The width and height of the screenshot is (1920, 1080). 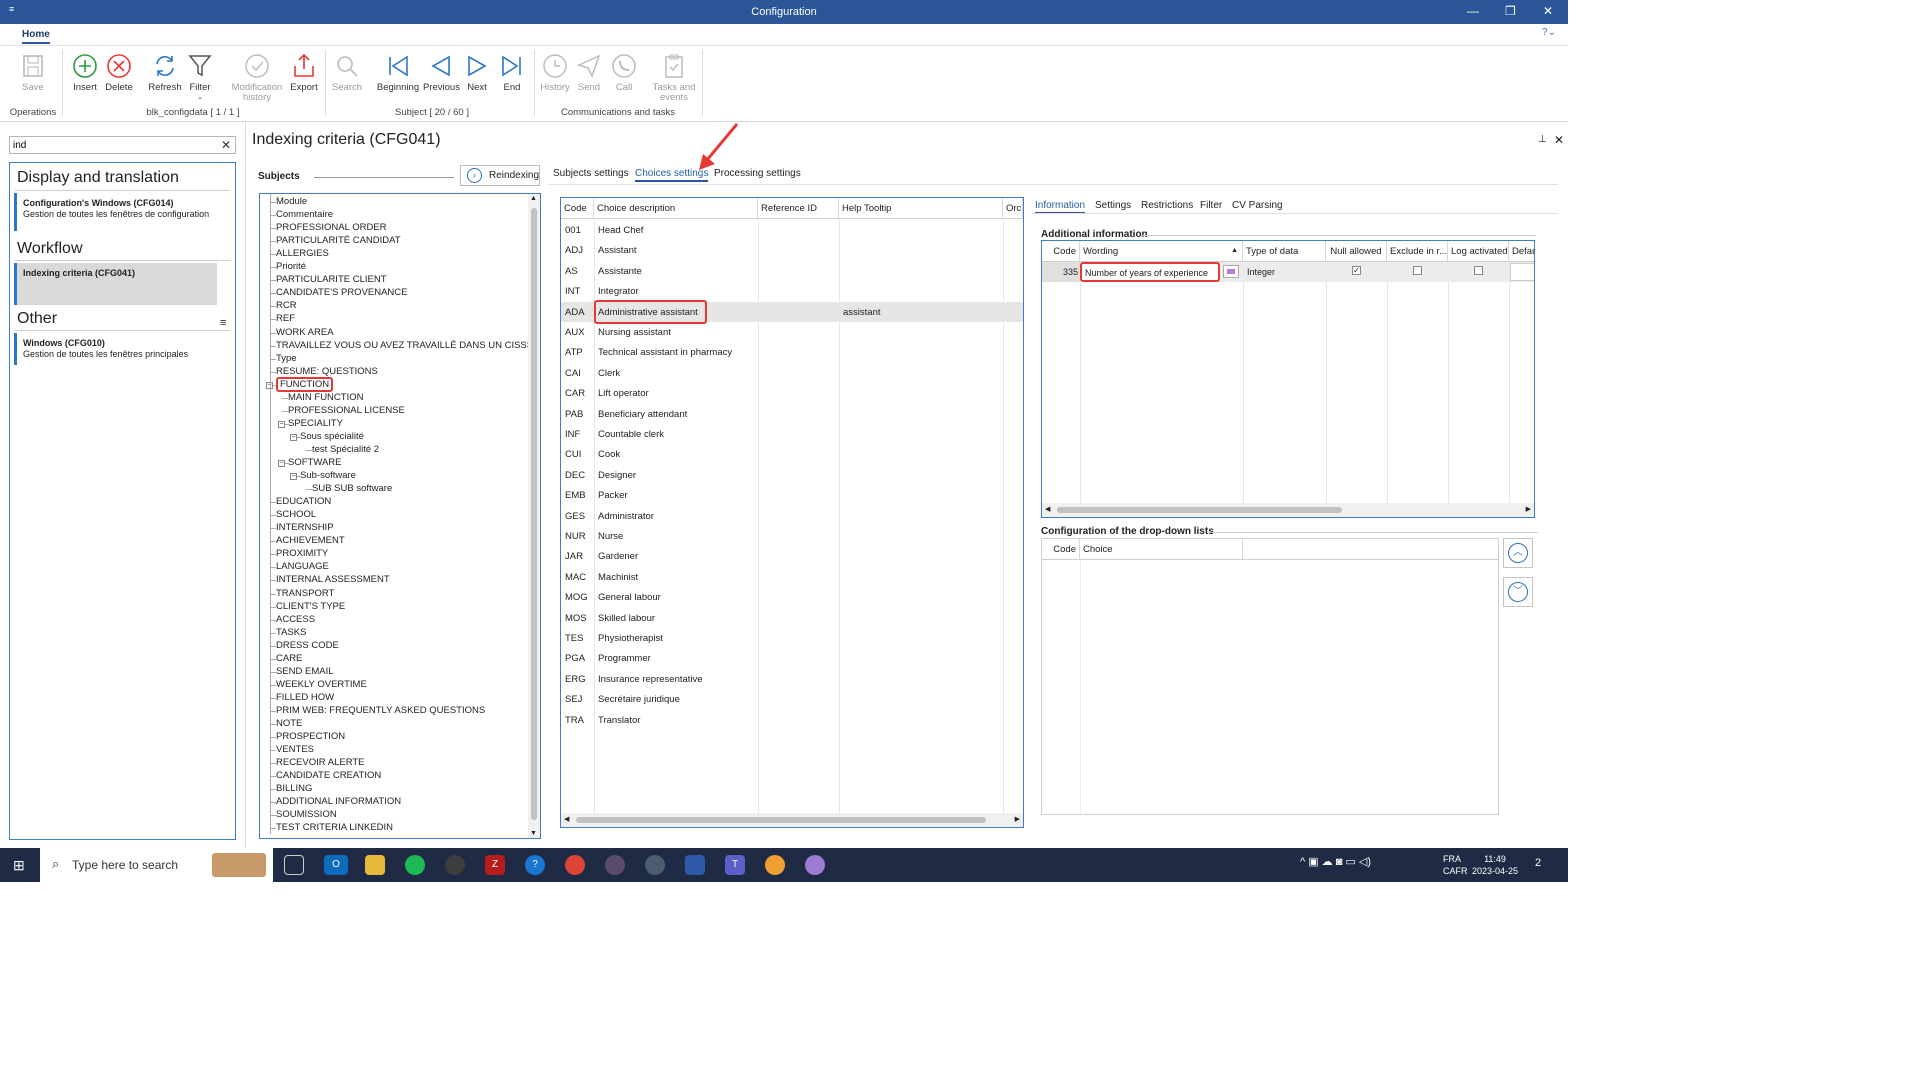 What do you see at coordinates (533, 198) in the screenshot?
I see `scroll-up-icon: ▲` at bounding box center [533, 198].